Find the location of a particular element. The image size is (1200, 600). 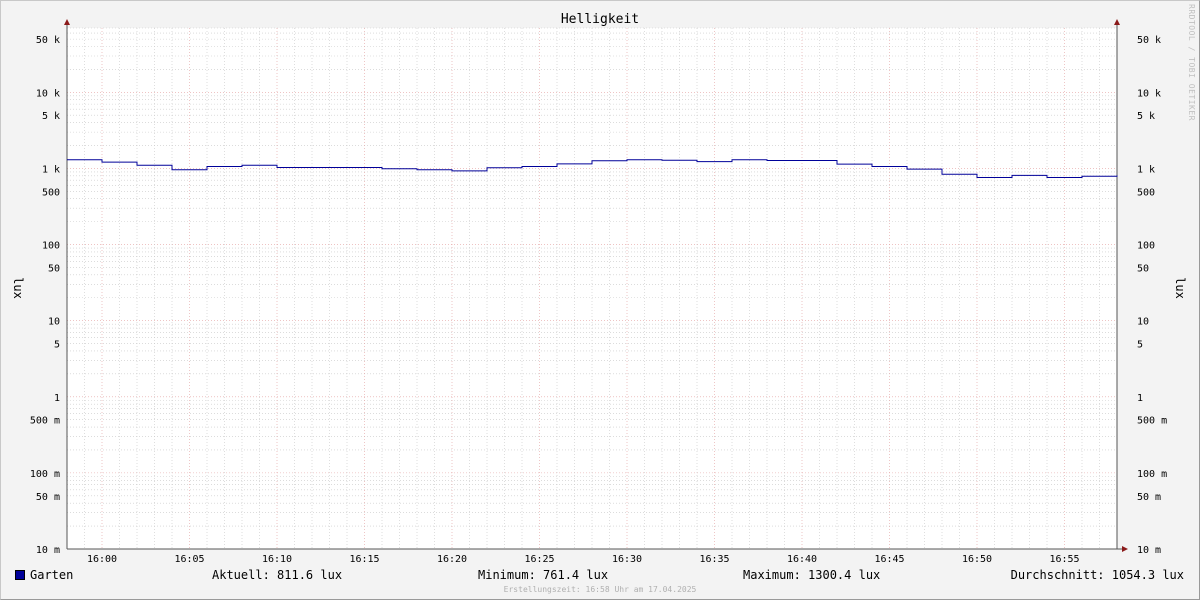

y-axis-left-arrow is located at coordinates (67, 22).